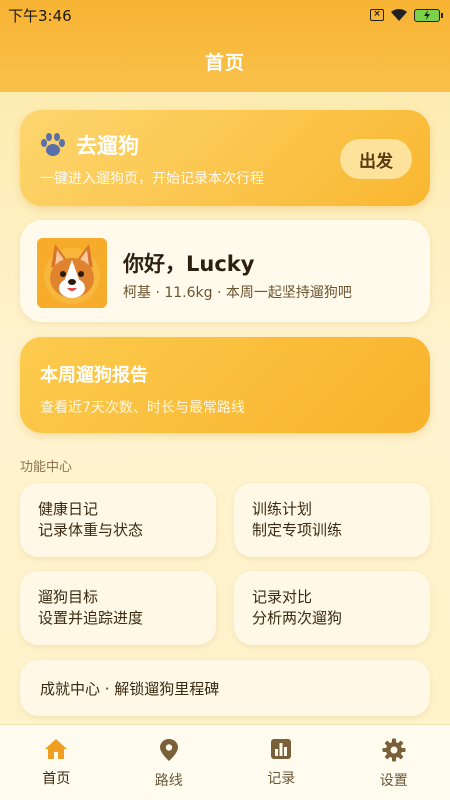  I want to click on go-walk-card: 去遛狗 一键进入遛狗页，开始记录本次行程 出发, so click(225, 158).